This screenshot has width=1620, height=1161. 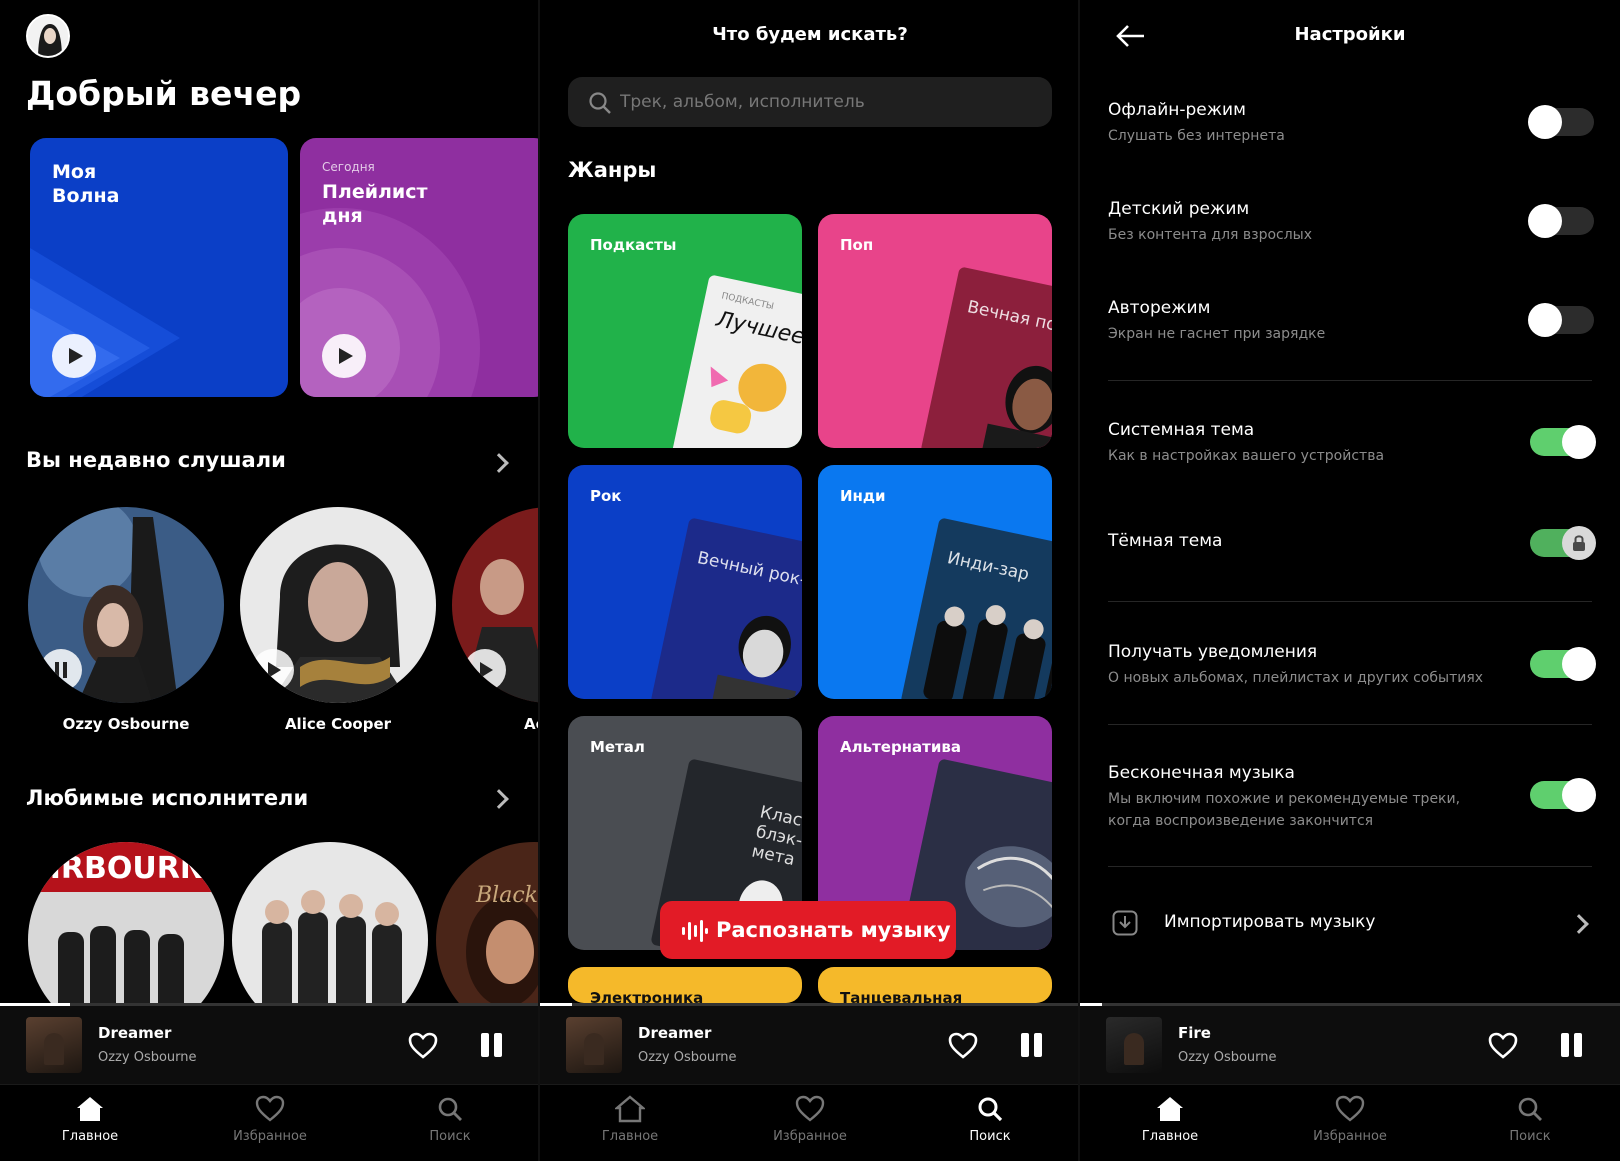 I want to click on setting-title: Бесконечная музыка, so click(x=1201, y=773).